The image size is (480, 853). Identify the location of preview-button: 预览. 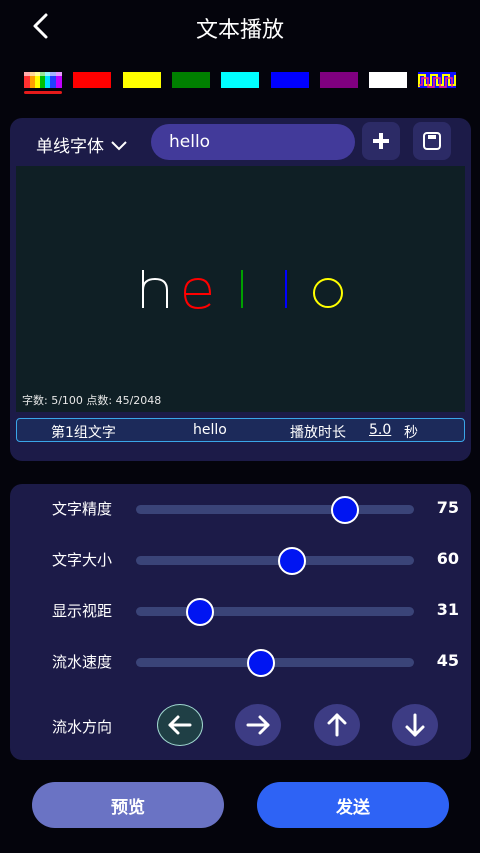
(128, 805).